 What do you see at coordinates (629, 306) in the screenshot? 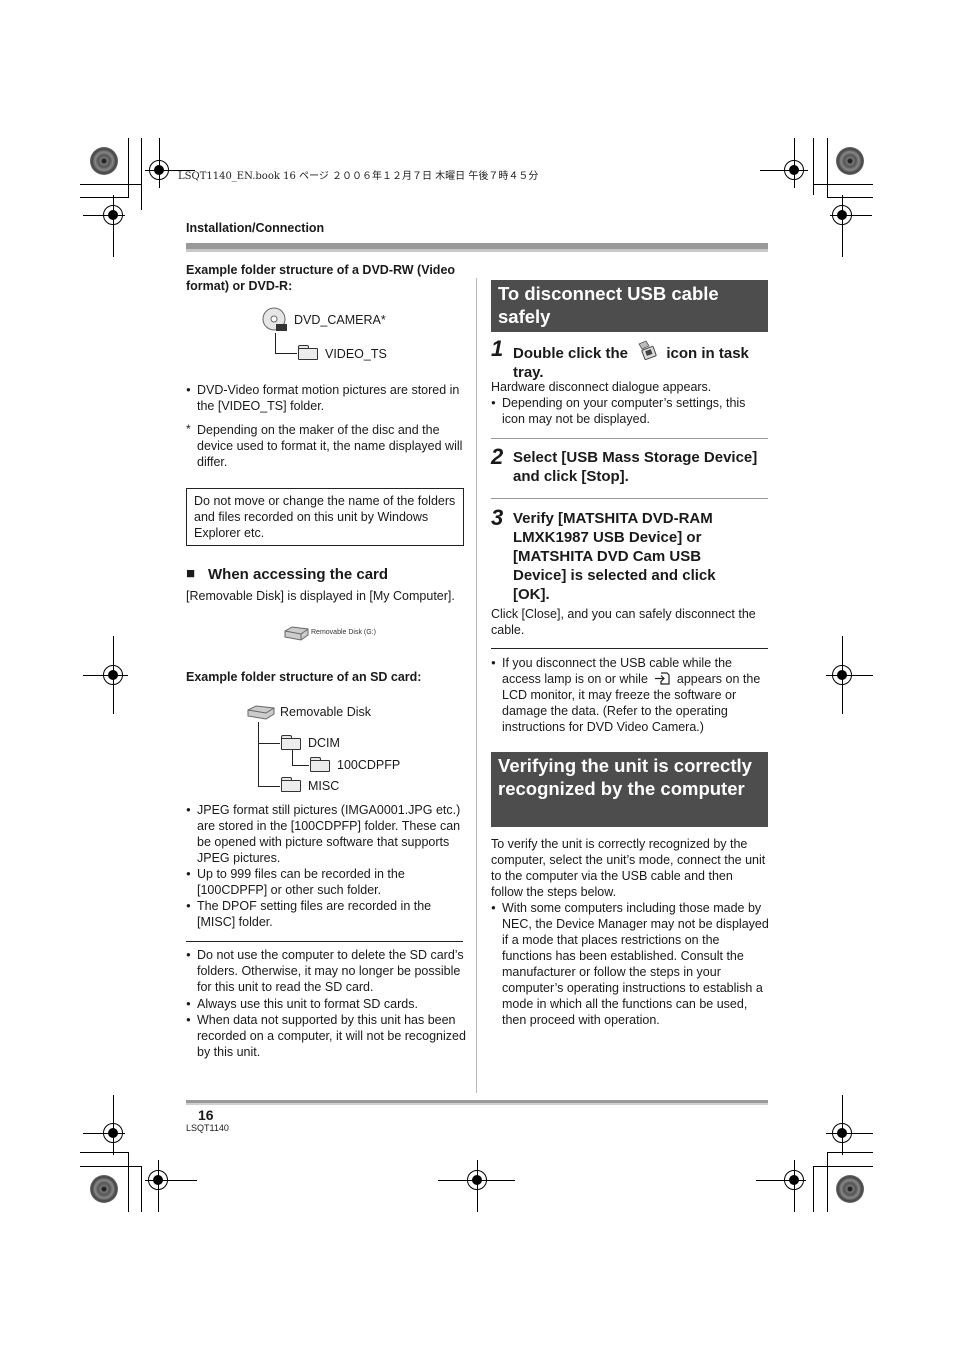
I see `usb-disconnect-heading: To disconnect USB cable safely` at bounding box center [629, 306].